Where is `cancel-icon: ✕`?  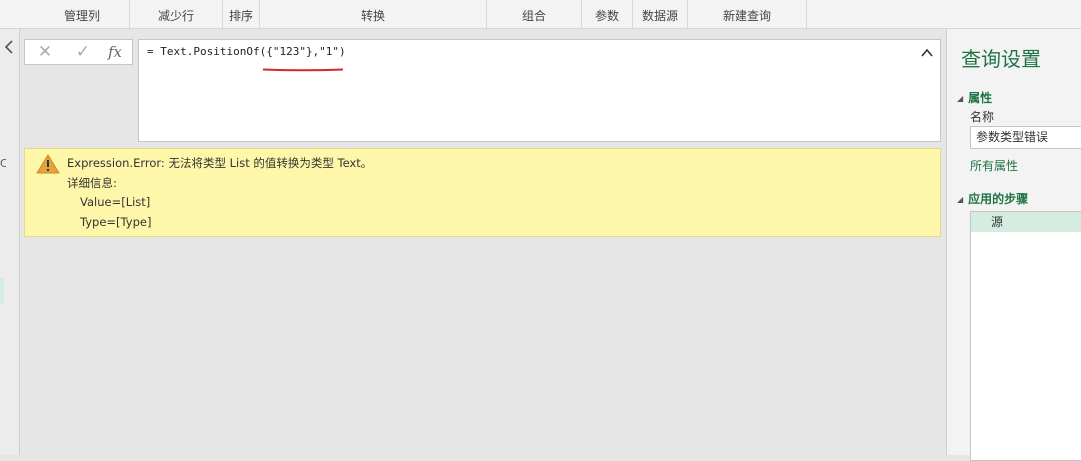 cancel-icon: ✕ is located at coordinates (45, 52).